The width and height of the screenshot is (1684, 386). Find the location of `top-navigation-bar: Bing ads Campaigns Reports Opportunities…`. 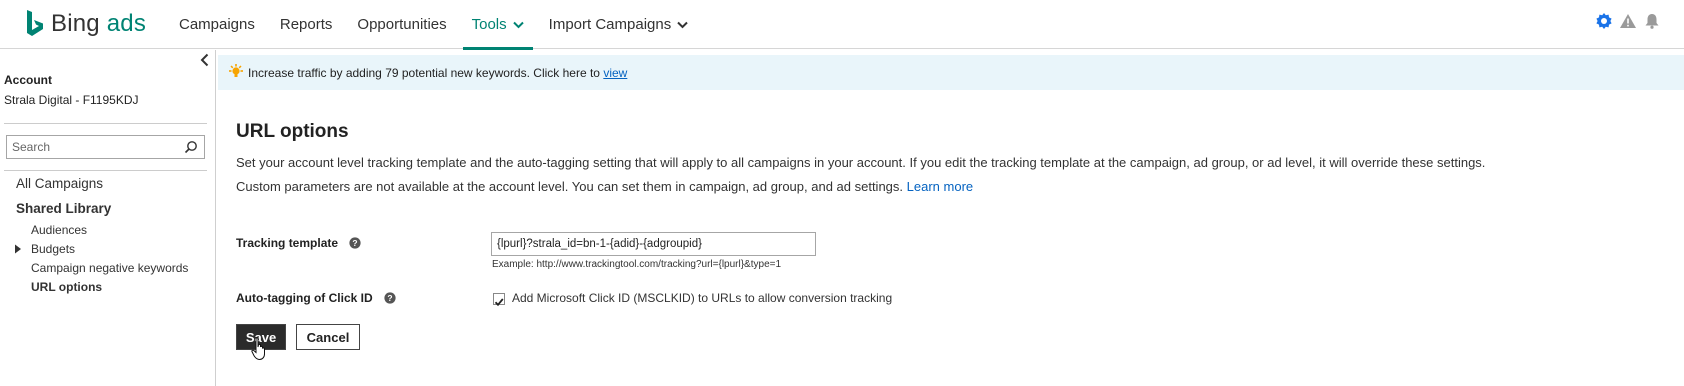

top-navigation-bar: Bing ads Campaigns Reports Opportunities… is located at coordinates (842, 25).